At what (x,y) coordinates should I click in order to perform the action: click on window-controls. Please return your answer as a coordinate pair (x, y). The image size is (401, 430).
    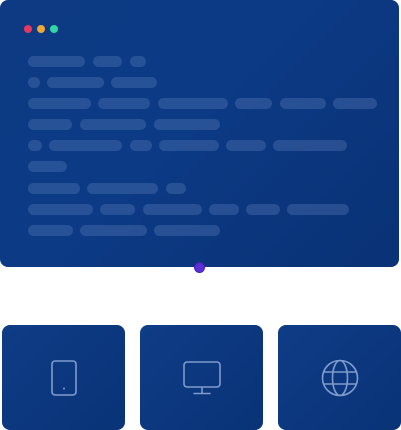
    Looking at the image, I should click on (41, 29).